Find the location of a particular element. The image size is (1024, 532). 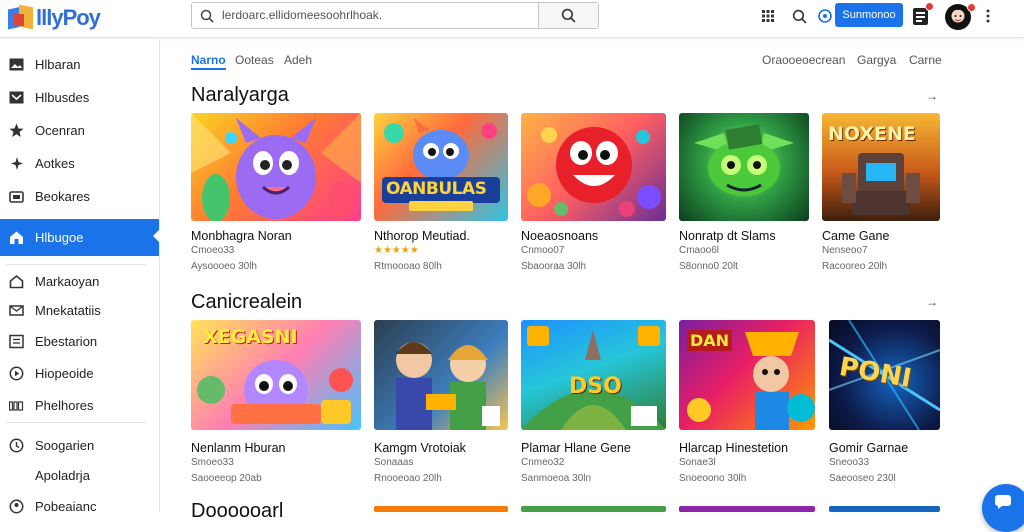

game-meta: Rtmoooao 80lh is located at coordinates (408, 266).